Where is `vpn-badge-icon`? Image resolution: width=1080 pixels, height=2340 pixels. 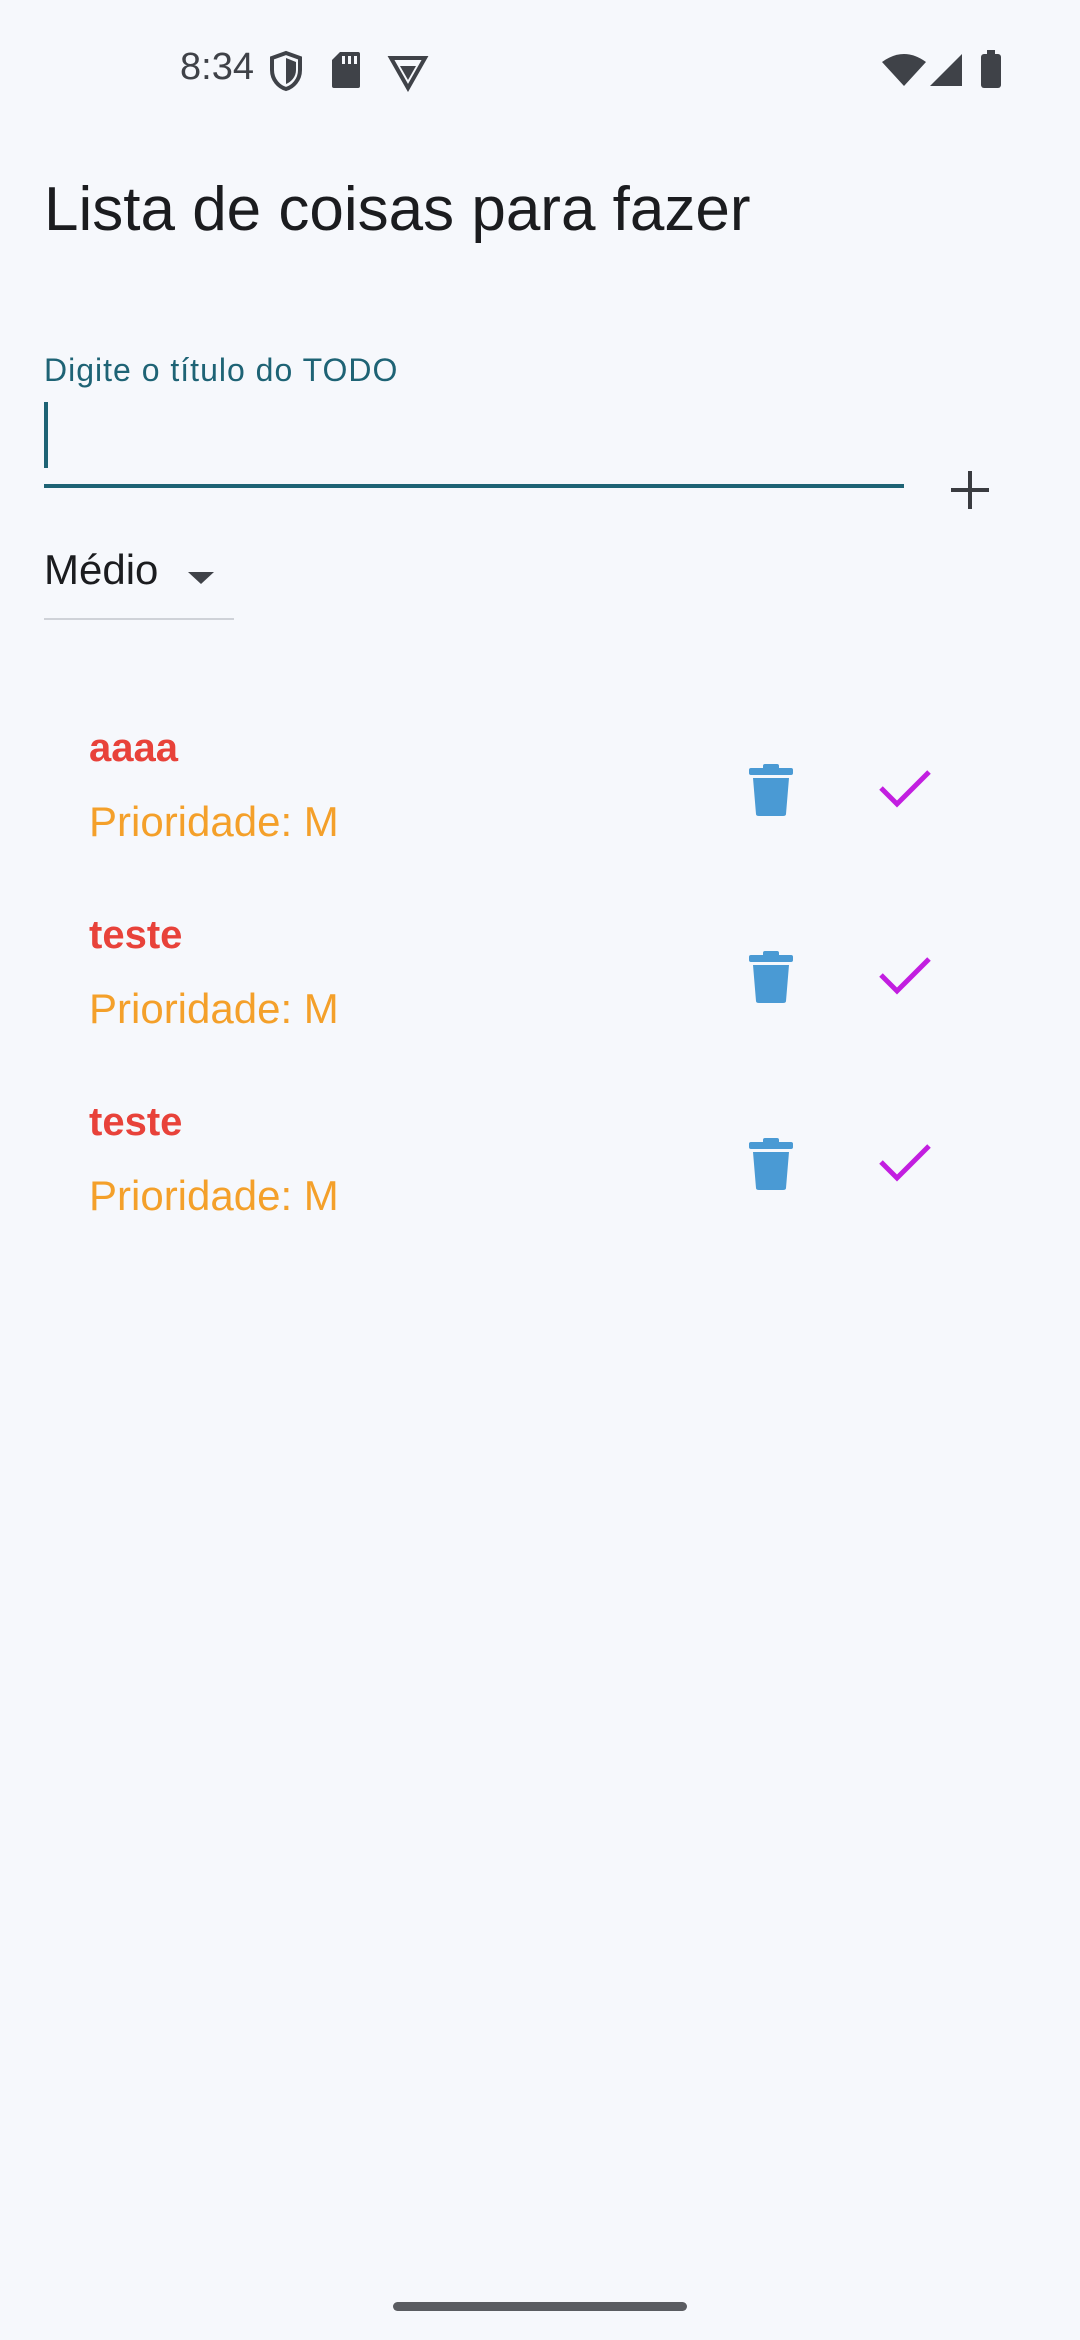
vpn-badge-icon is located at coordinates (408, 73).